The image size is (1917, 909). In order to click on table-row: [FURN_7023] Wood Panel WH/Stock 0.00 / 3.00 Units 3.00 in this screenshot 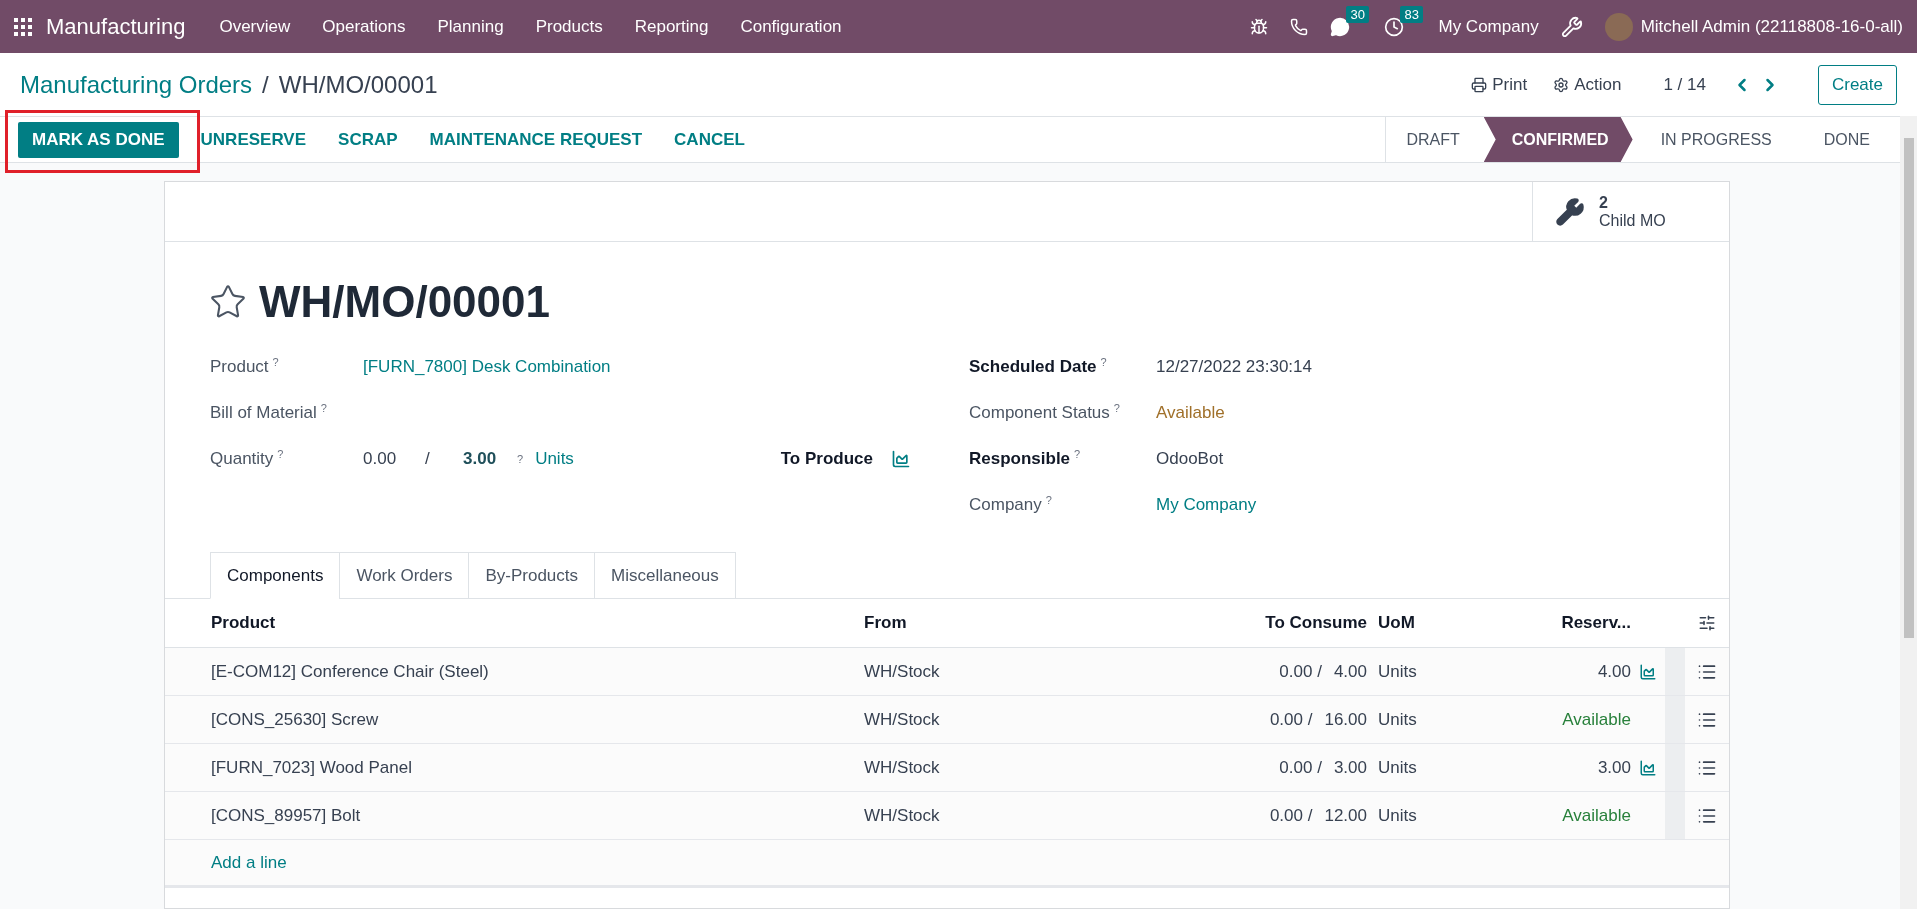, I will do `click(947, 768)`.